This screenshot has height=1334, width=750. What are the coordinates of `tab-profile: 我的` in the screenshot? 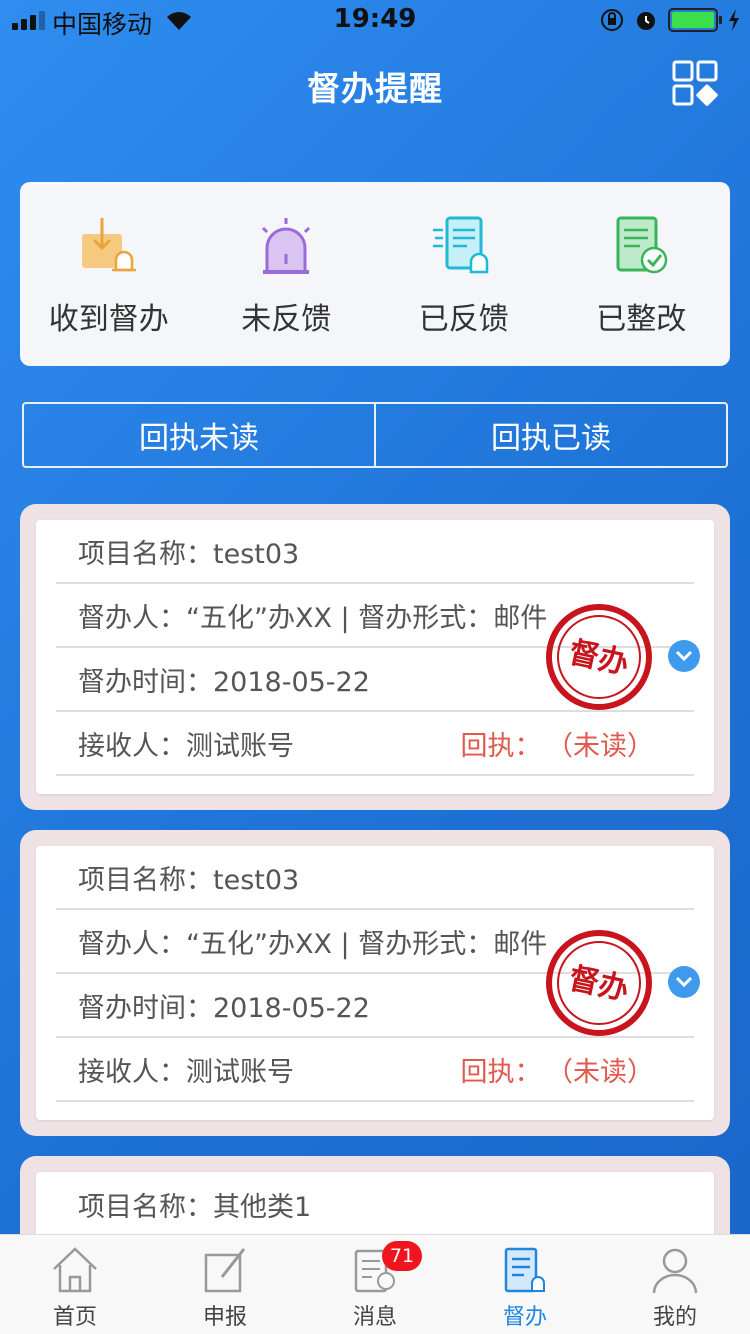 It's located at (675, 1284).